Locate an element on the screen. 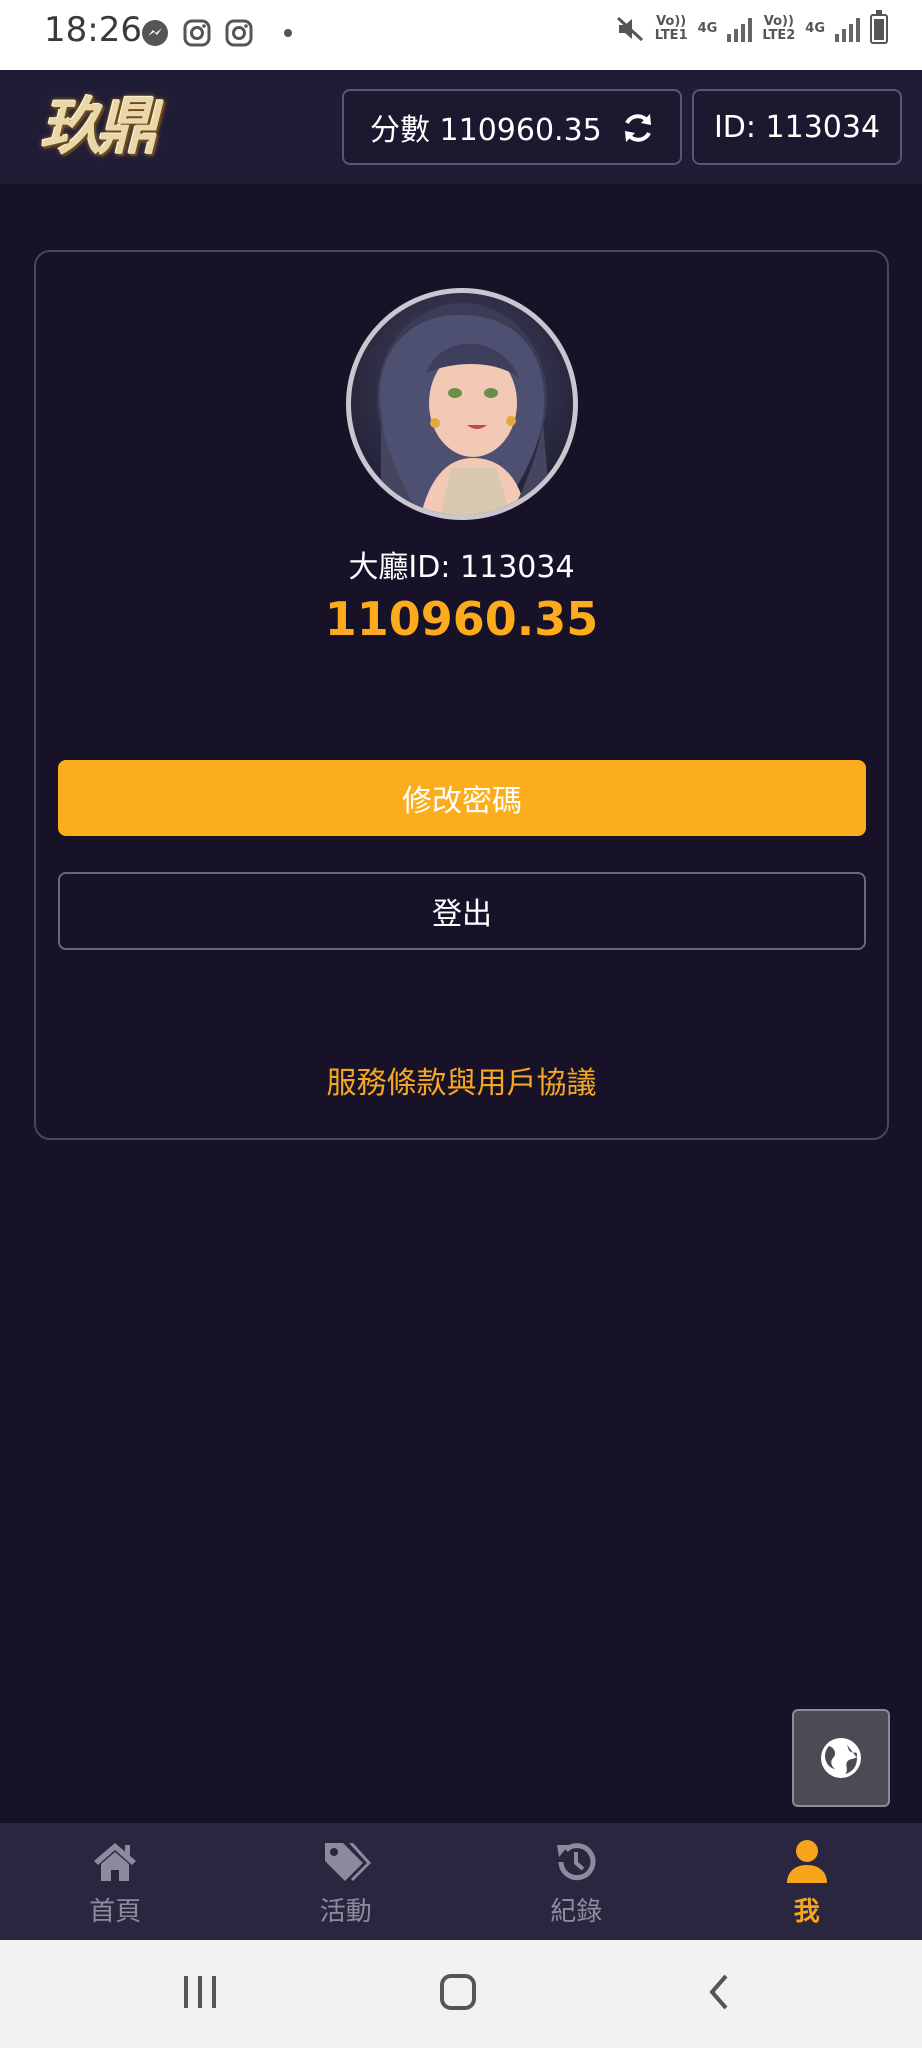  recent-apps-icon is located at coordinates (200, 1993).